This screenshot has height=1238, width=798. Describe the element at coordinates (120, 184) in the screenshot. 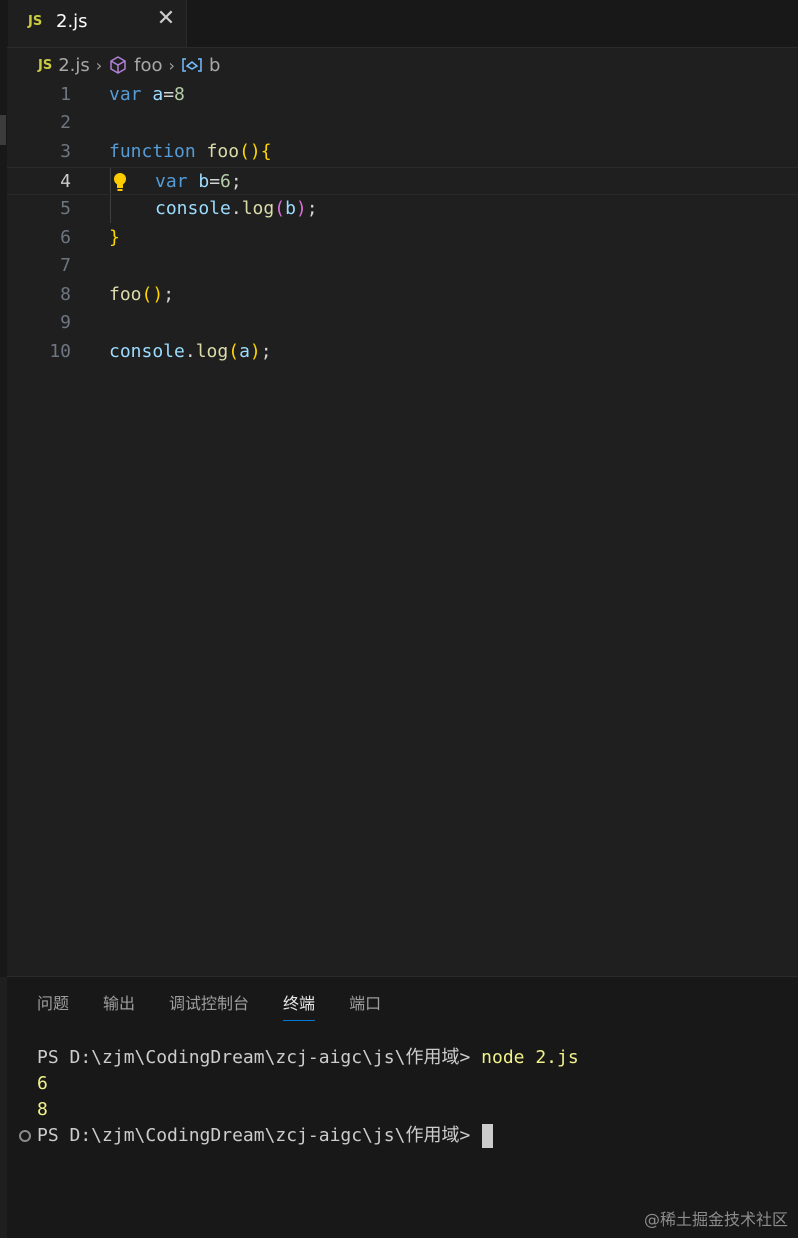

I see `lightbulb-icon` at that location.